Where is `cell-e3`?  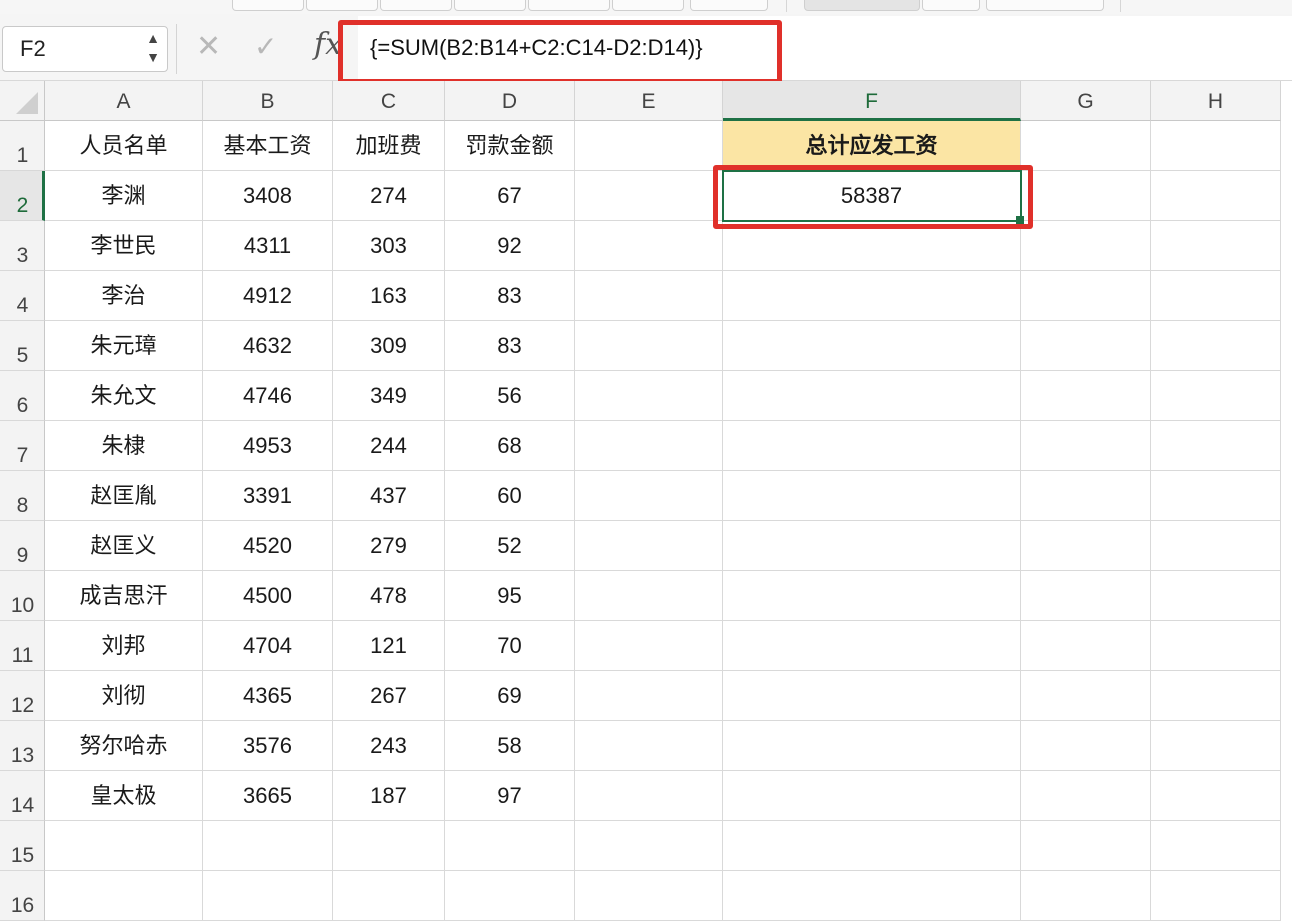 cell-e3 is located at coordinates (649, 246).